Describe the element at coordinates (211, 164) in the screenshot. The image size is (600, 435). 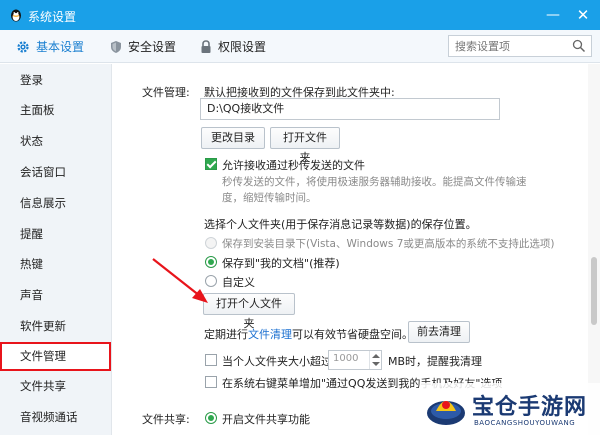
I see `allow-instant-transfer-checkbox` at that location.